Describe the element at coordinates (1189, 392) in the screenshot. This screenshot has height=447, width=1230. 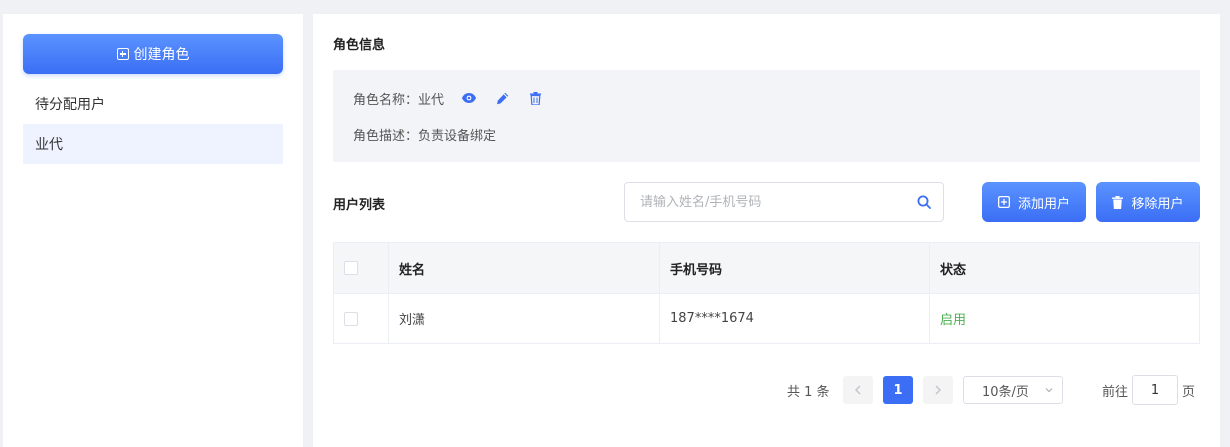
I see `goto-unit: 页` at that location.